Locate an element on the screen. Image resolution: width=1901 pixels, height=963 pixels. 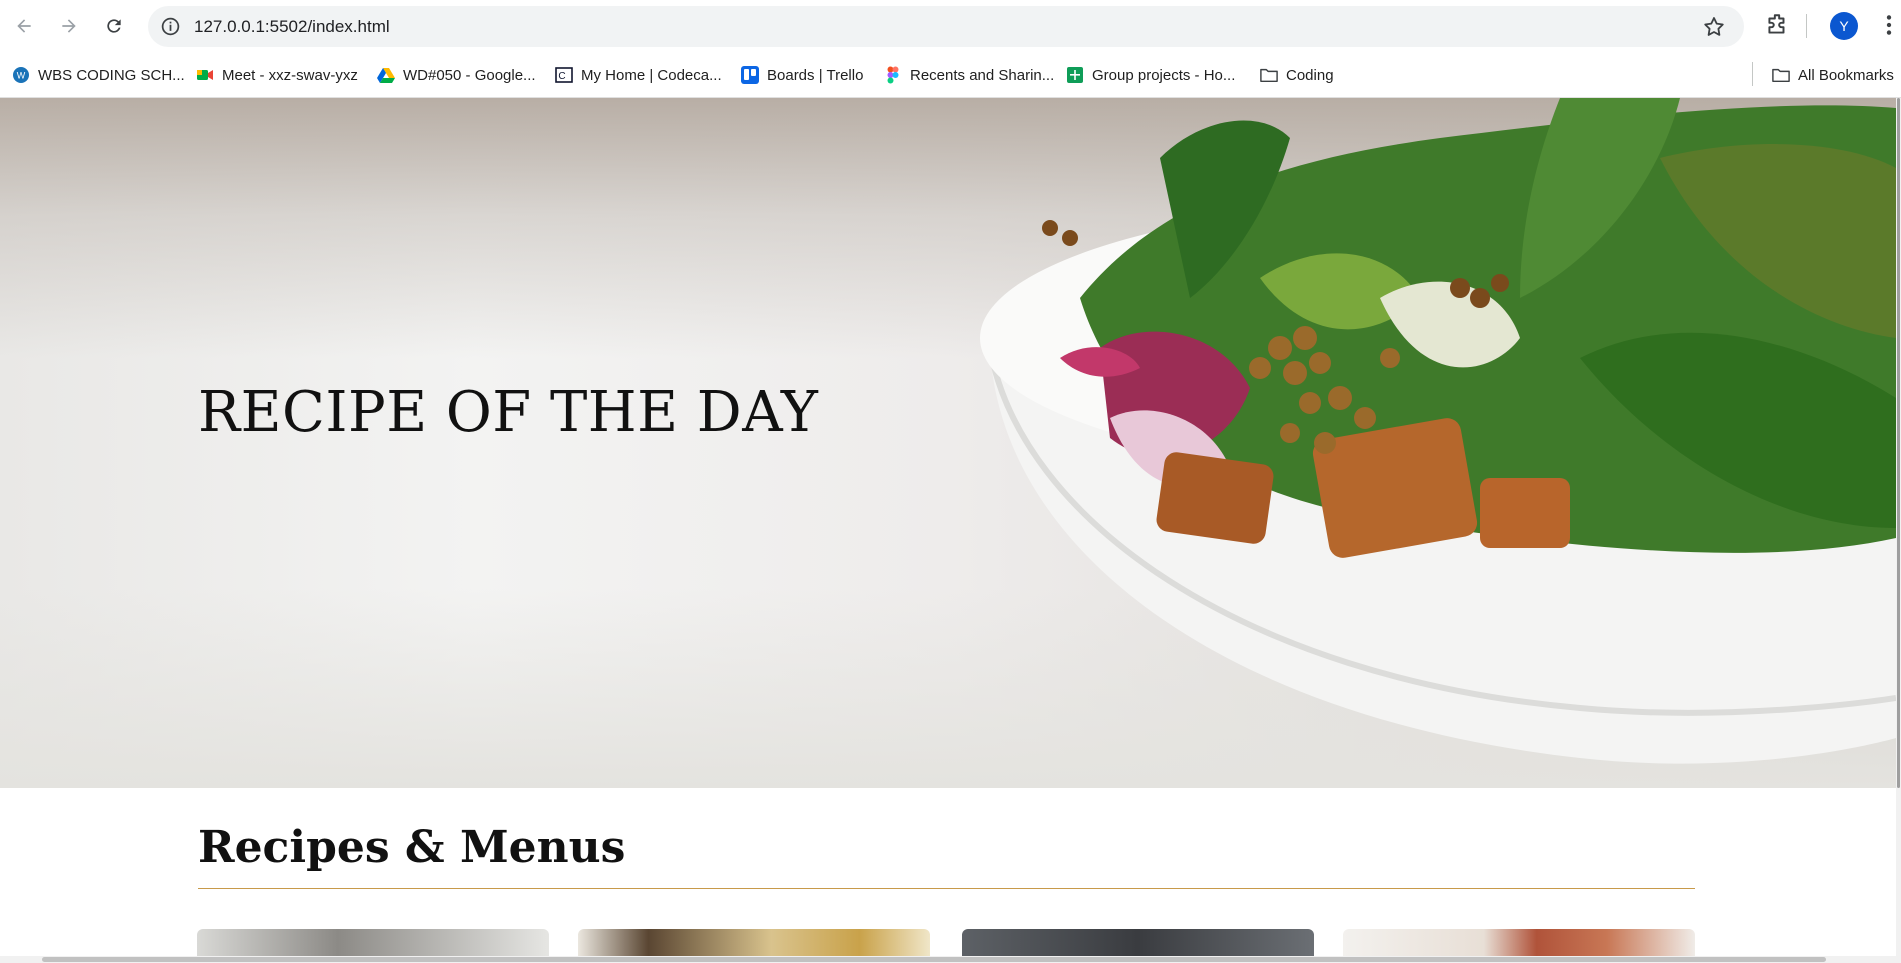
all-bookmarks-button: All Bookmarks is located at coordinates (1833, 75).